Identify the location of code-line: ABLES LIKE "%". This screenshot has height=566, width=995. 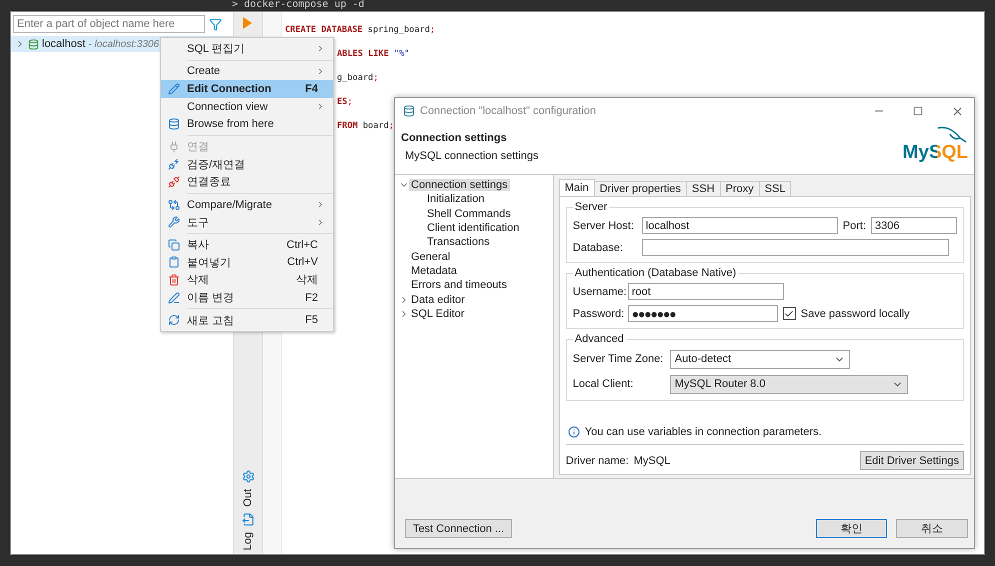
(373, 54).